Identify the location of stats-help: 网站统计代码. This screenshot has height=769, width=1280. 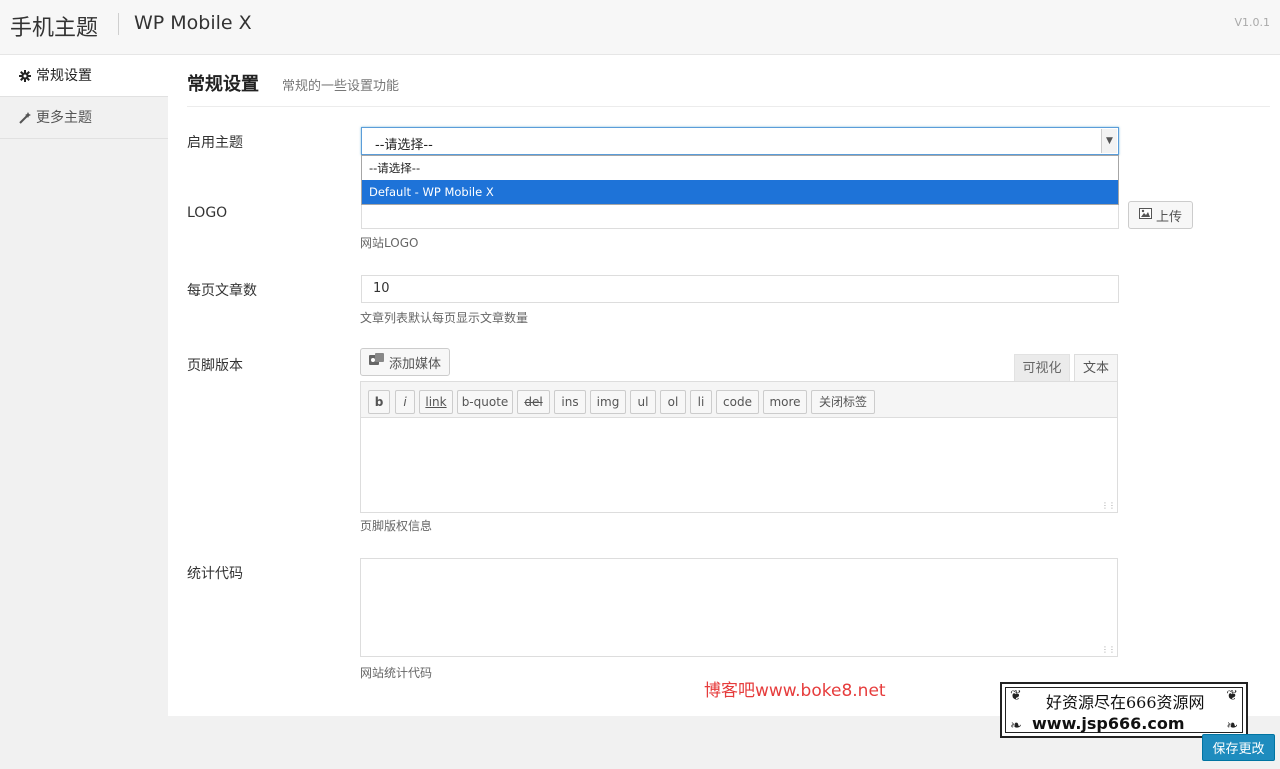
(396, 673).